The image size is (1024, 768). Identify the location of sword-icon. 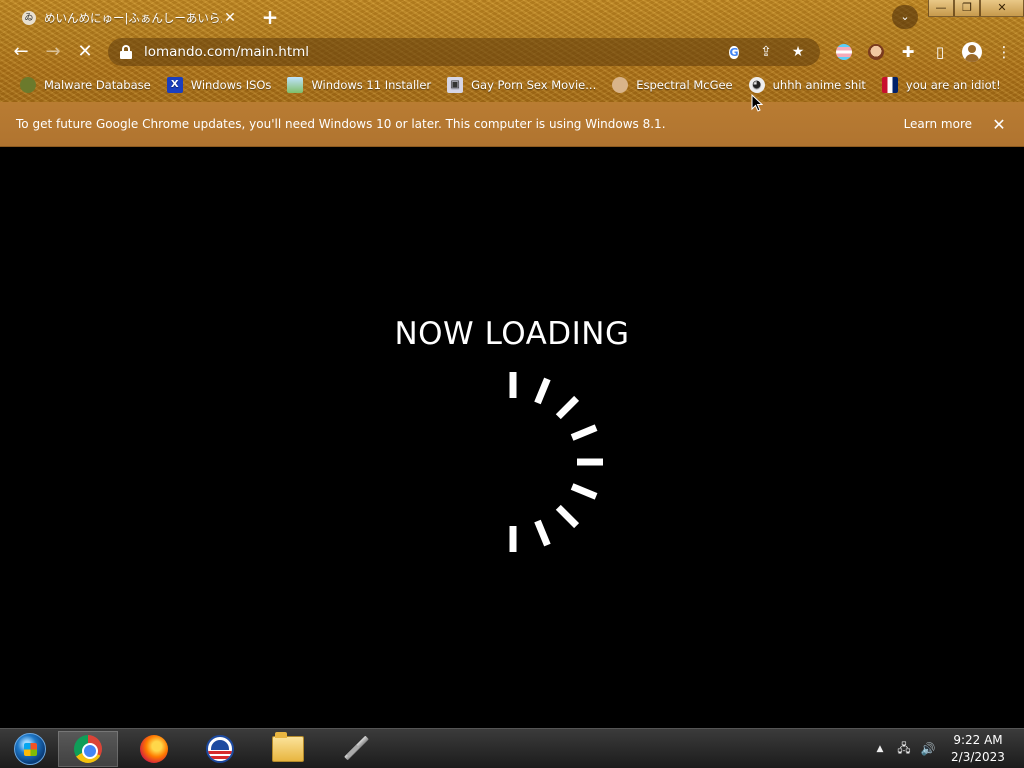
(356, 749).